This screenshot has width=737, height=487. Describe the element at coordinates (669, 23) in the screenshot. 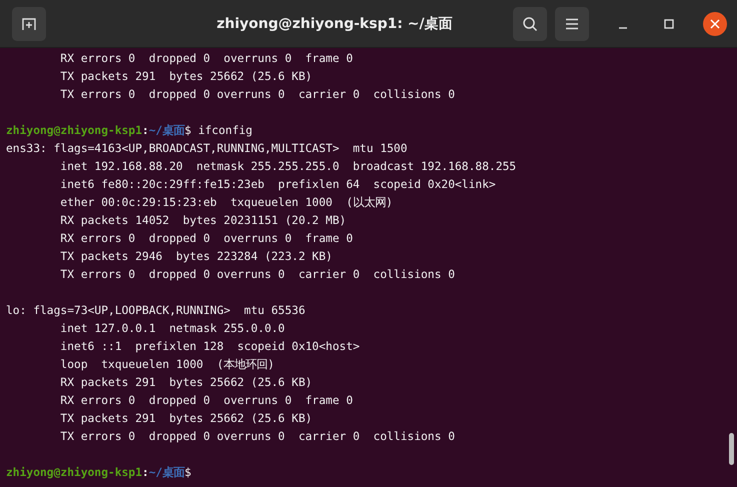

I see `maximize-icon` at that location.